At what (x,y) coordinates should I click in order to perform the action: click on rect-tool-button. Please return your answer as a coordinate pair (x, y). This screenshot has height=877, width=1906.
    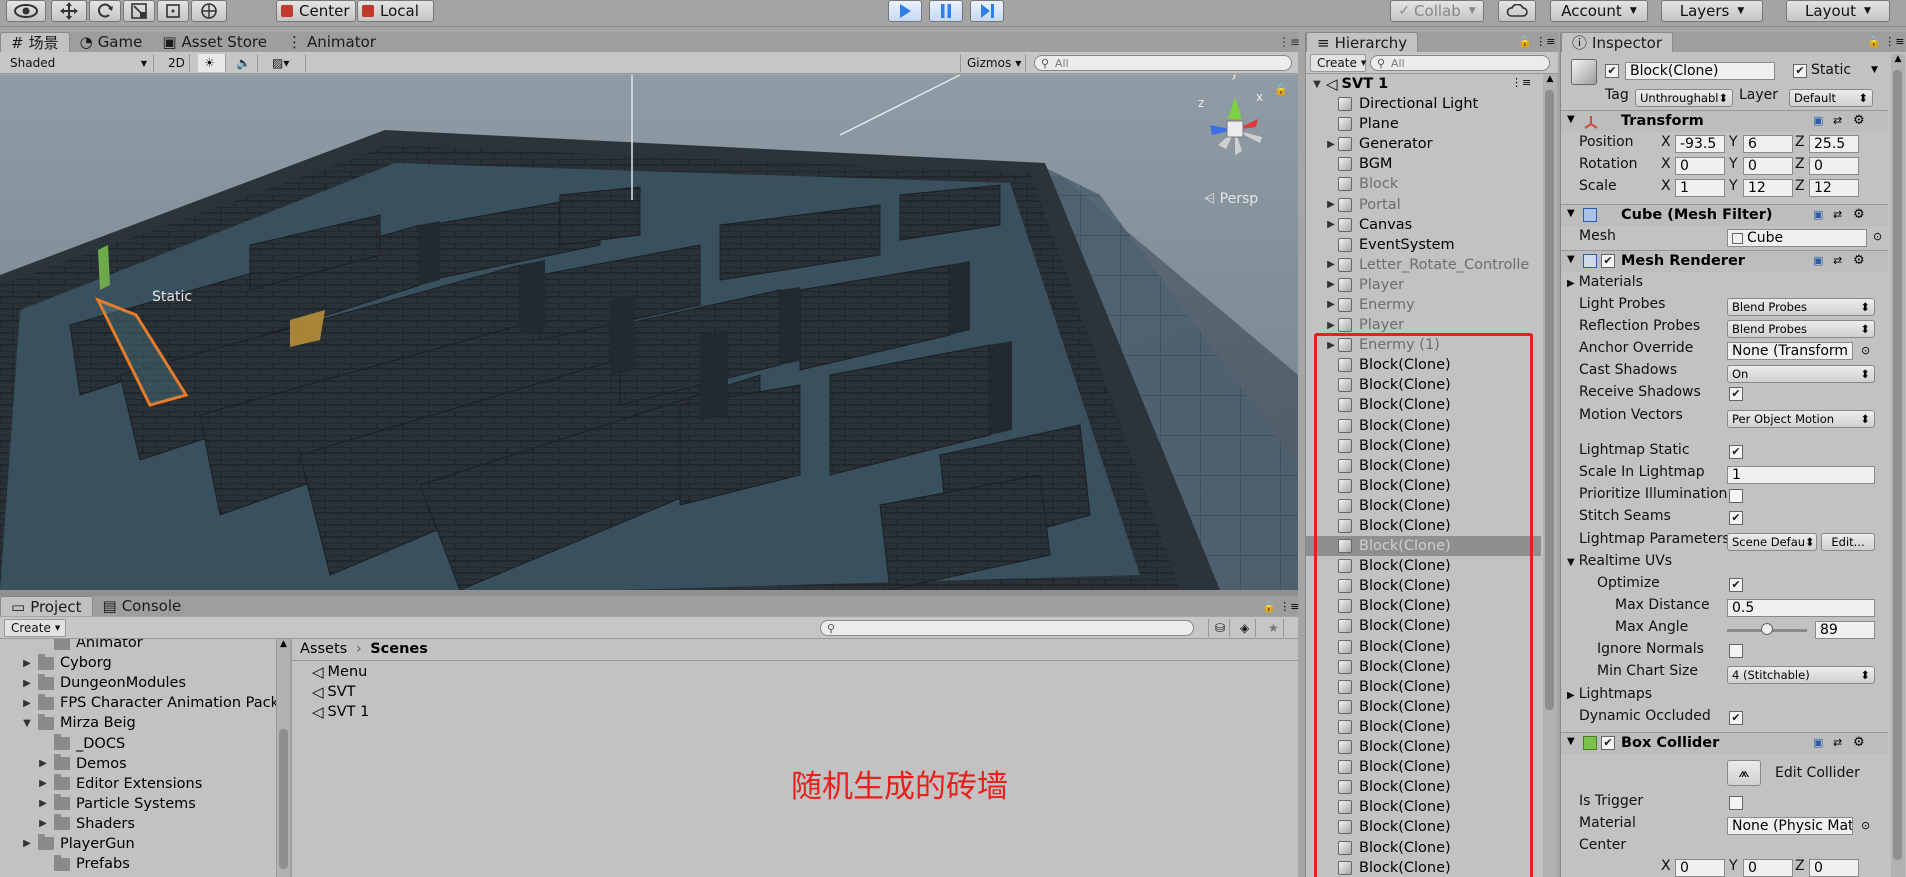
    Looking at the image, I should click on (173, 11).